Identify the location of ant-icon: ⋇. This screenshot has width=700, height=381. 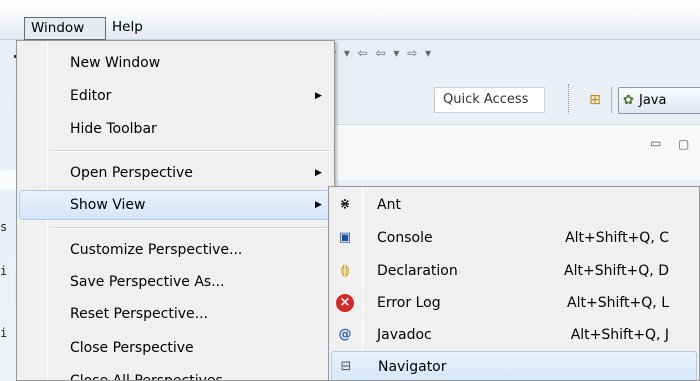
(345, 204).